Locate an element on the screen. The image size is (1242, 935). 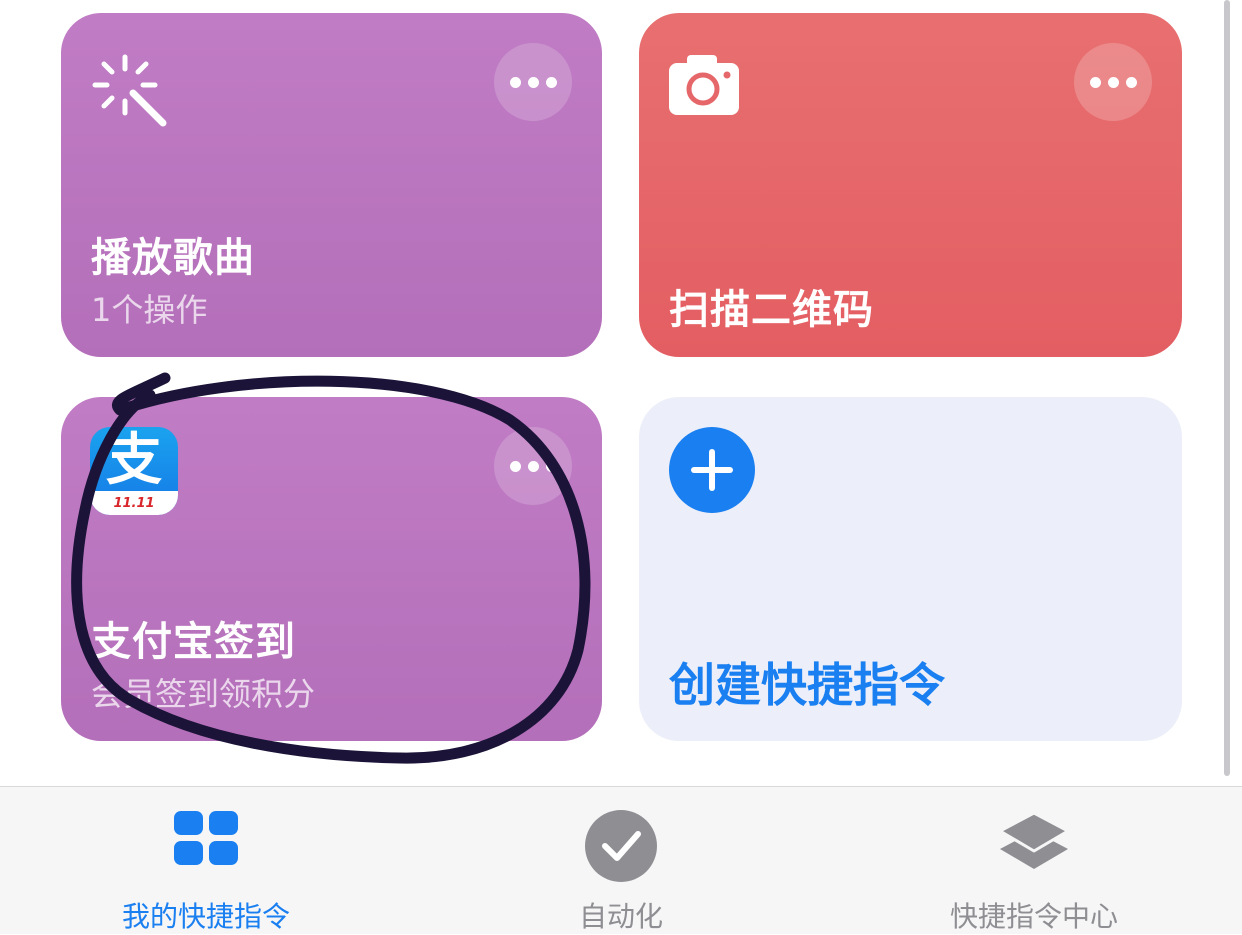
tab-gallery: 快捷指令中心 is located at coordinates (1034, 861).